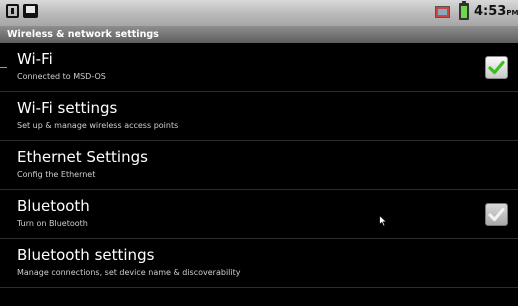  I want to click on sd-card-icon, so click(30, 11).